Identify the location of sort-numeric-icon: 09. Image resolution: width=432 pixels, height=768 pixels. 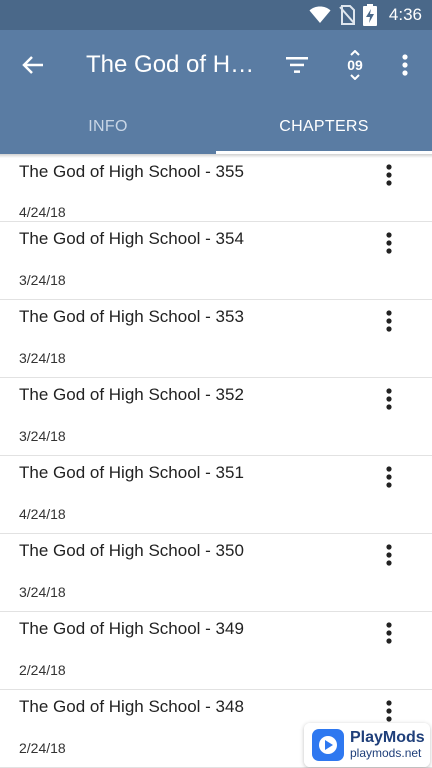
(355, 65).